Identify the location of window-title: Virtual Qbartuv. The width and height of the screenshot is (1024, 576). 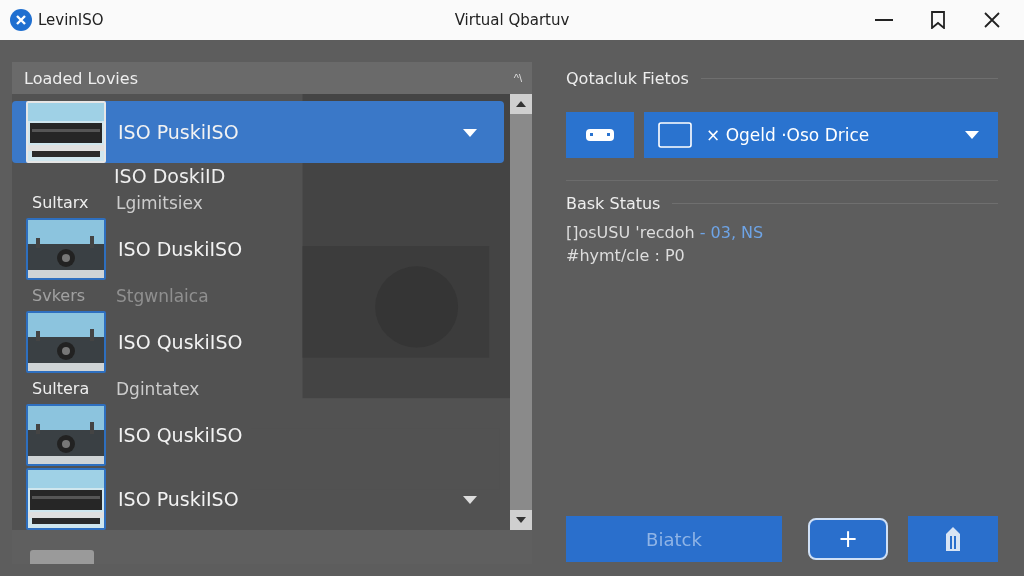
(512, 20).